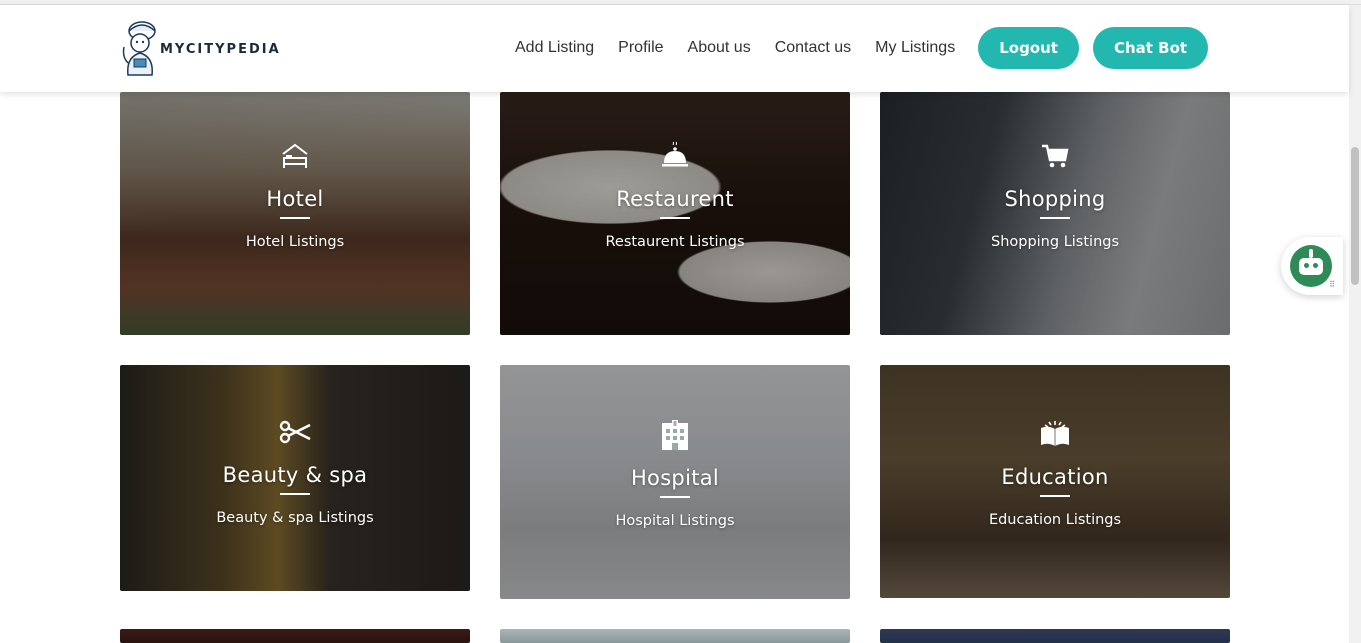  Describe the element at coordinates (295, 199) in the screenshot. I see `card-title: Hotel` at that location.